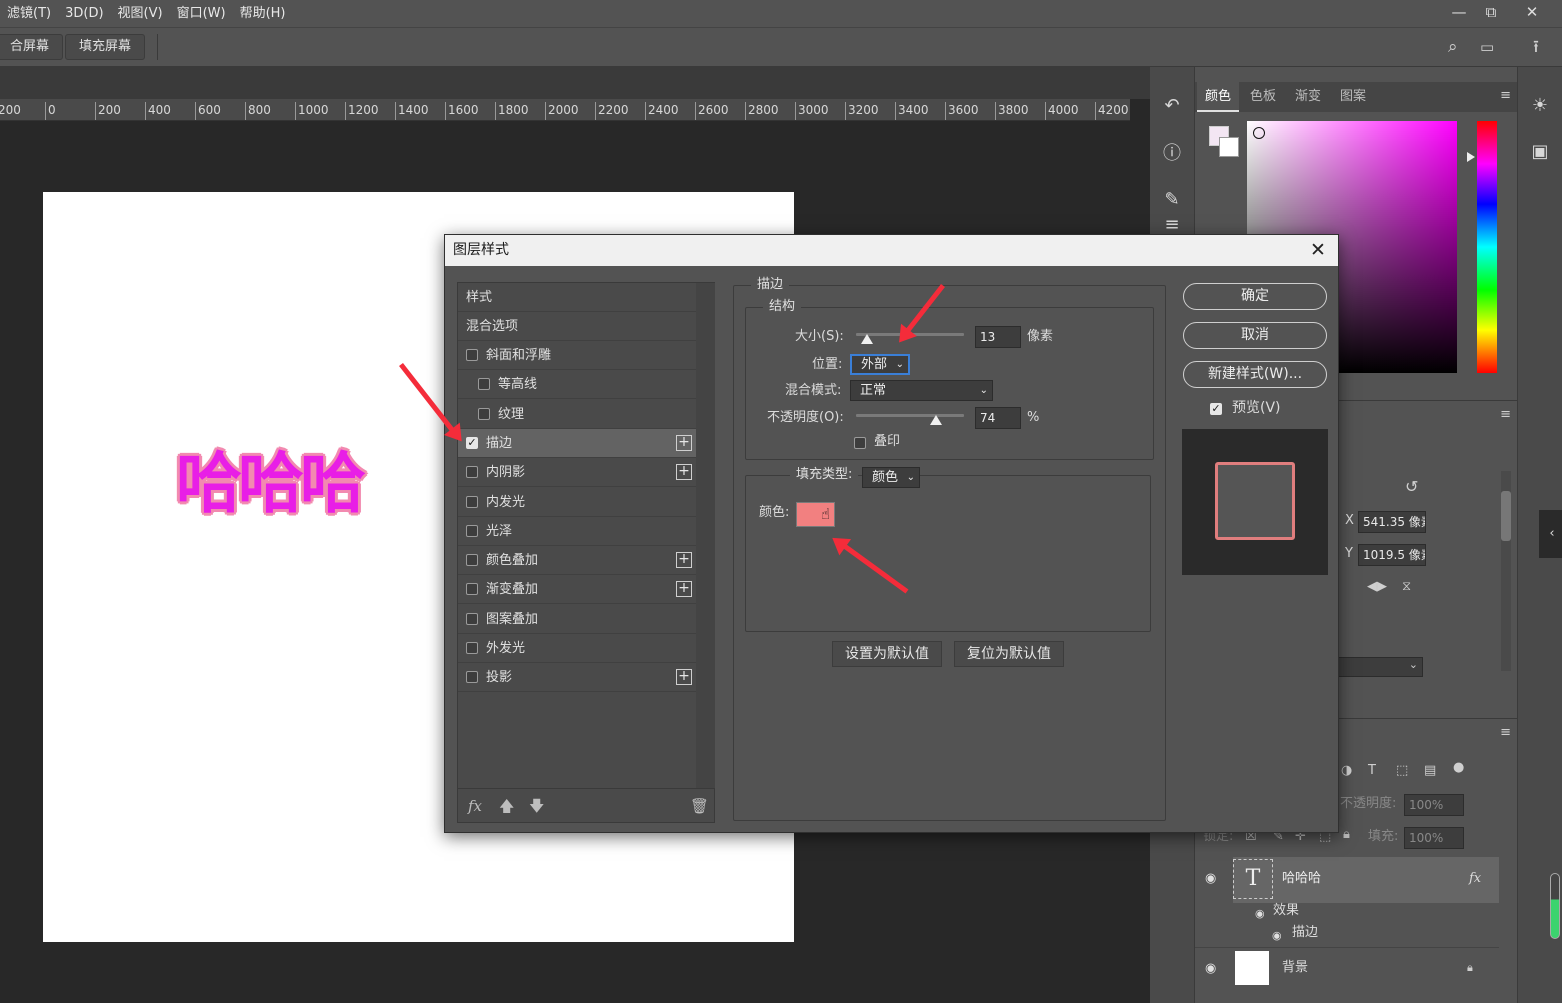 This screenshot has width=1562, height=1003. I want to click on style-item: 投影 +, so click(577, 678).